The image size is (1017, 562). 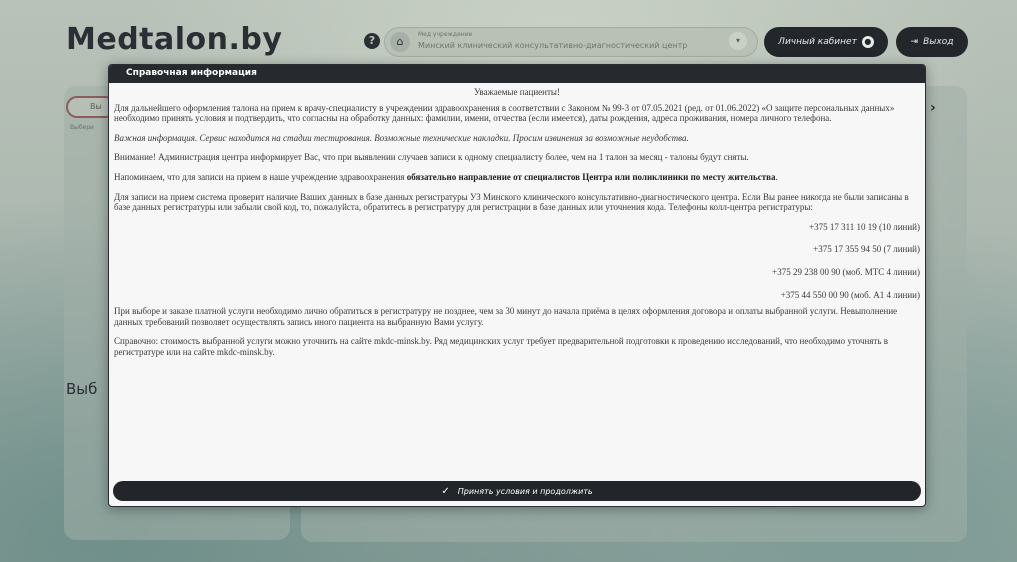 I want to click on left-pill-label: Вы, so click(x=96, y=106).